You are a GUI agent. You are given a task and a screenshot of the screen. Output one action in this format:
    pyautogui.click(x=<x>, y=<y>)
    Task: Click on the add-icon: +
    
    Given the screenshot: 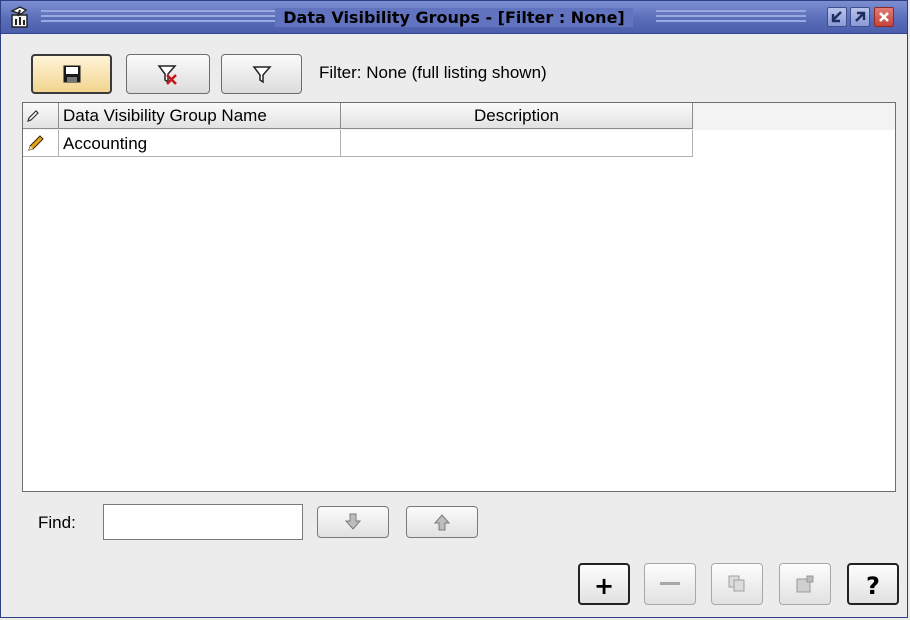 What is the action you would take?
    pyautogui.click(x=604, y=586)
    